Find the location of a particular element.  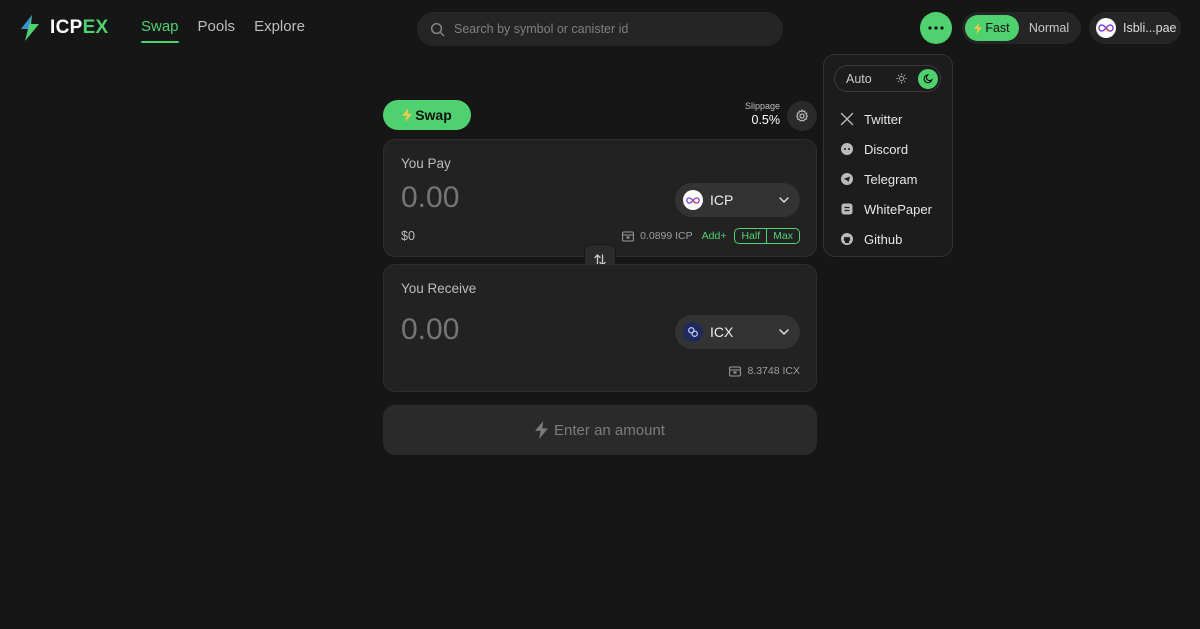

receive-amount-input is located at coordinates (501, 330).